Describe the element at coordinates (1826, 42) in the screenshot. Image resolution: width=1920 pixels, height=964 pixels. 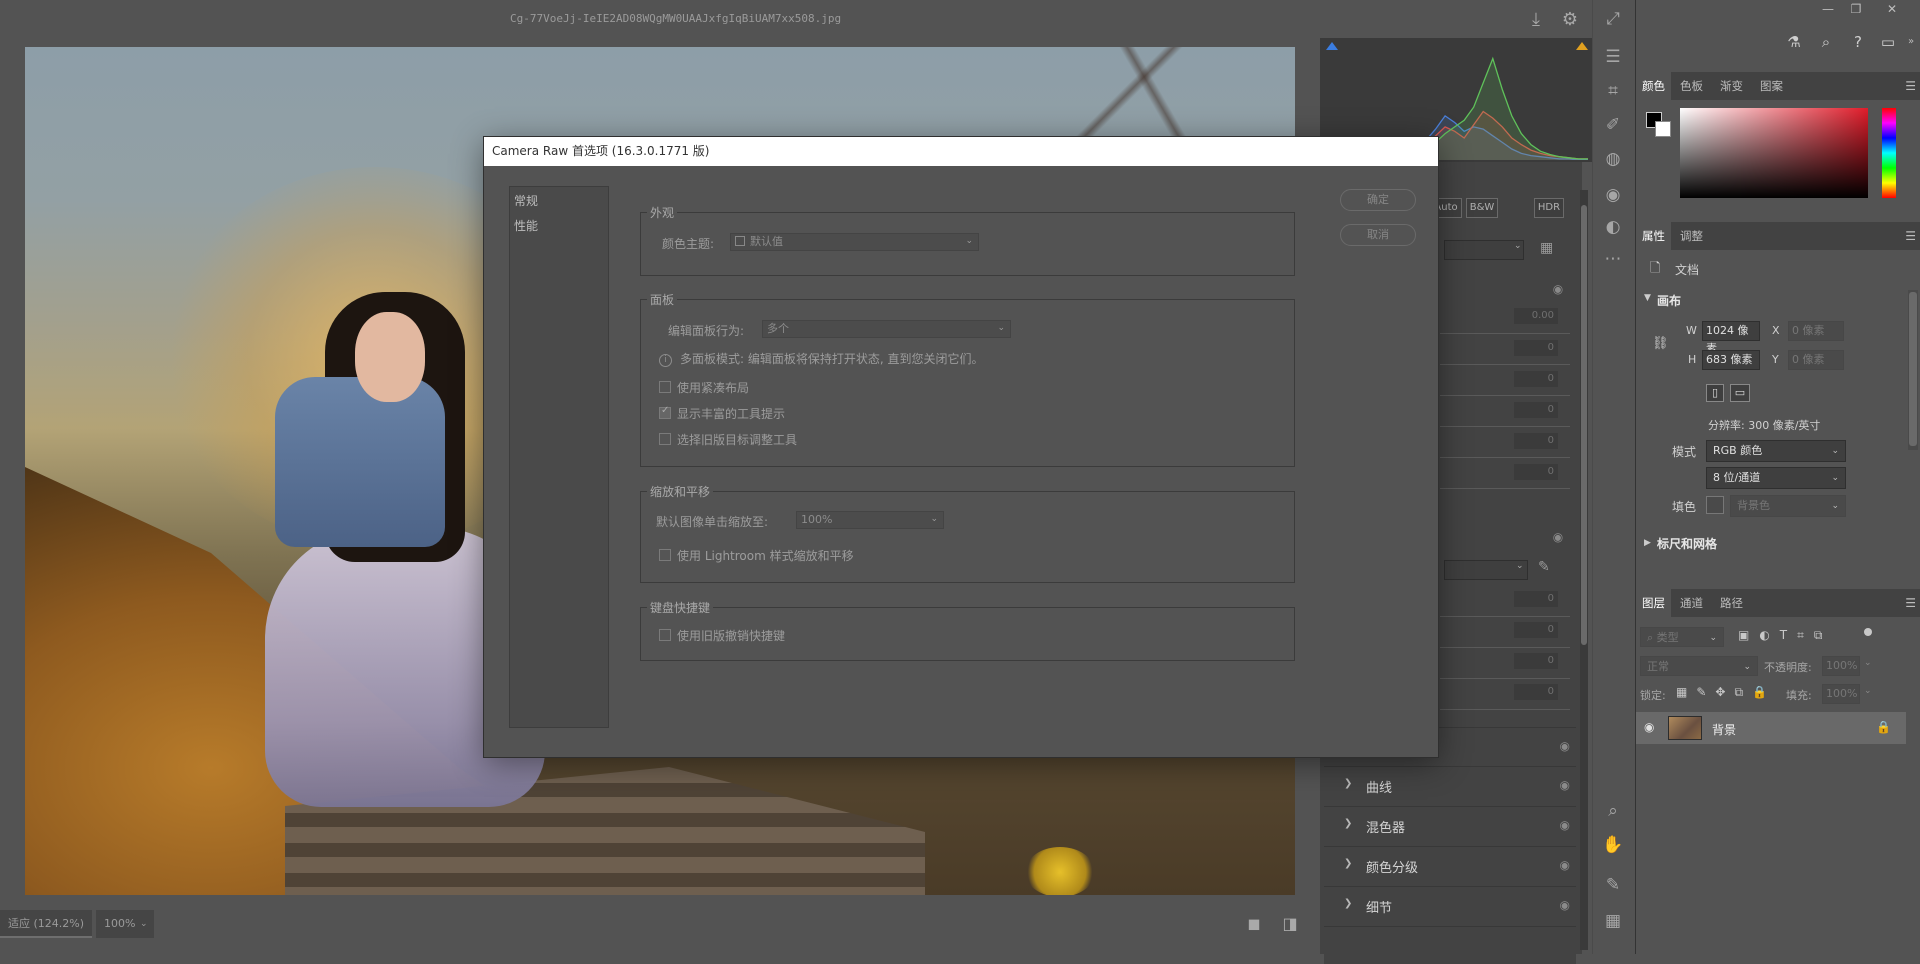
I see `search-icon: ⌕` at that location.